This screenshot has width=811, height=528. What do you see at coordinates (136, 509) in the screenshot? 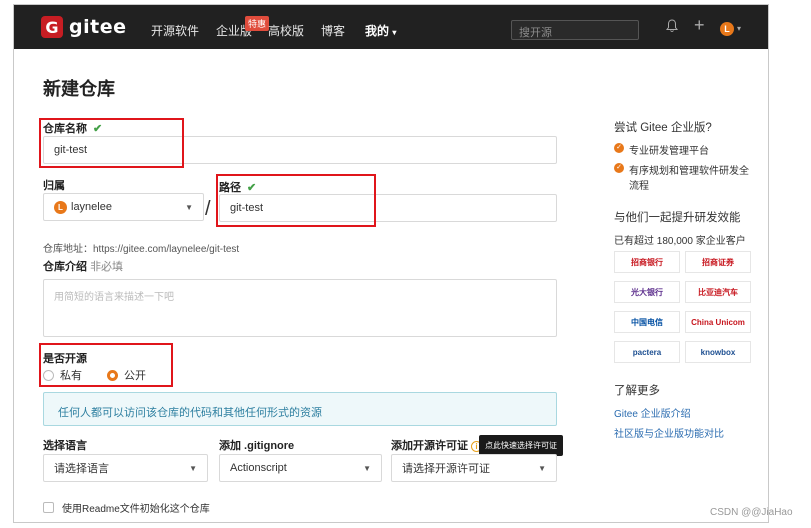
I see `readme-checkbox-label: 使用Readme文件初始化这个仓库` at bounding box center [136, 509].